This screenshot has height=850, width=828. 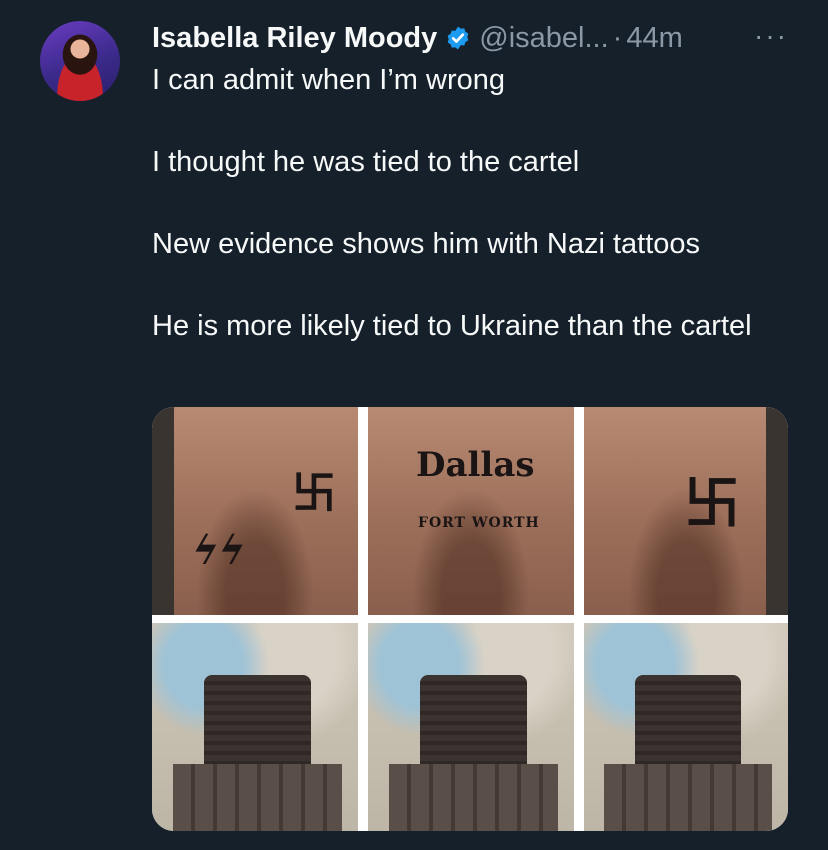 I want to click on tattoo-text-fort-worth: FORT WORTH, so click(x=479, y=523).